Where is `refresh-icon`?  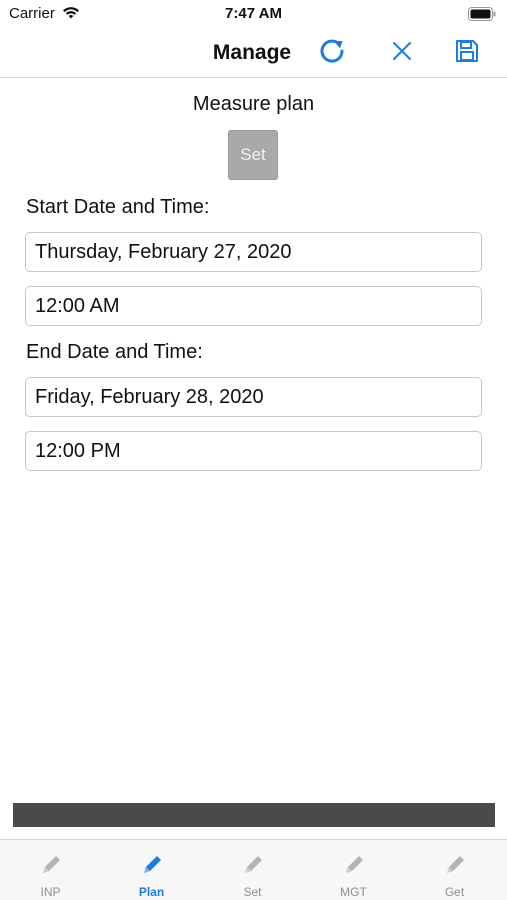
refresh-icon is located at coordinates (332, 53).